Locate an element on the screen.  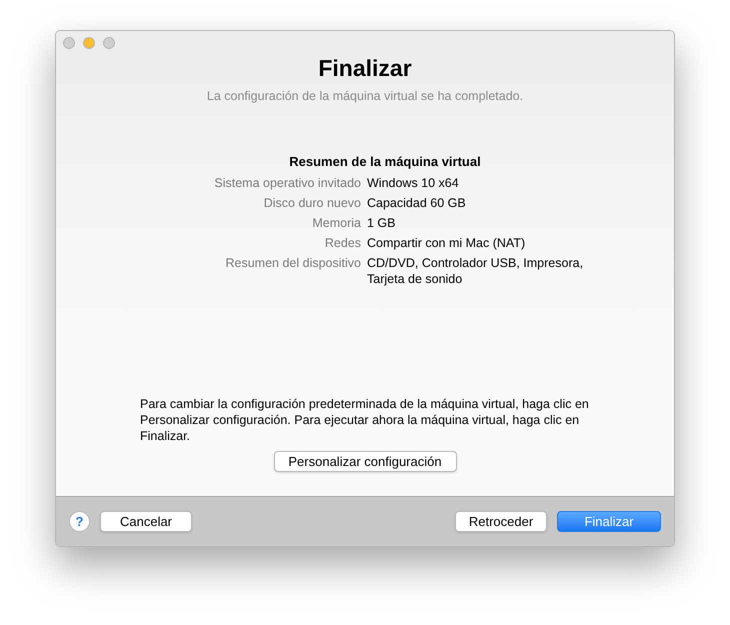
footer-button: Retroceder is located at coordinates (501, 521).